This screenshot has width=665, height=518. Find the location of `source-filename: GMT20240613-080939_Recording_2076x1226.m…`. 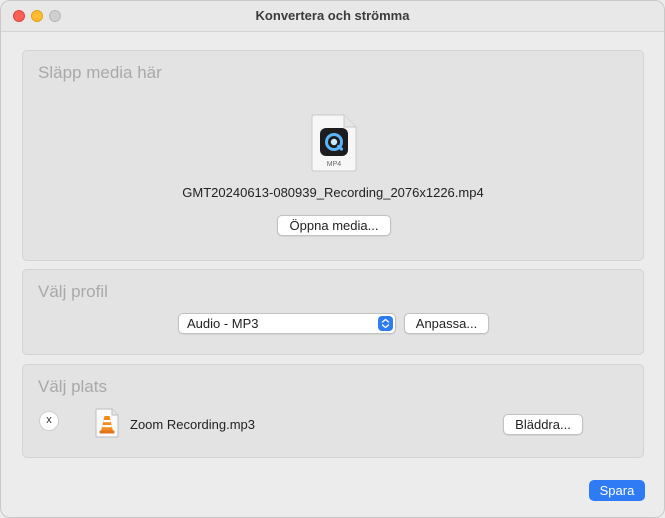

source-filename: GMT20240613-080939_Recording_2076x1226.m… is located at coordinates (333, 192).